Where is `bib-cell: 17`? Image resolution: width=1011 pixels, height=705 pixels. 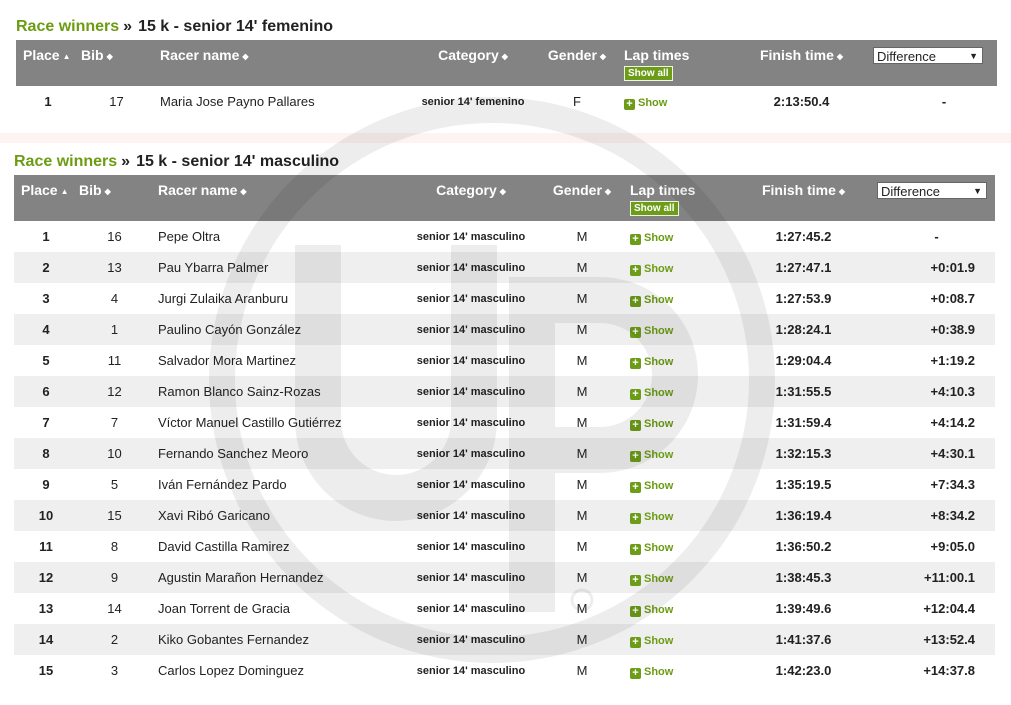 bib-cell: 17 is located at coordinates (116, 101).